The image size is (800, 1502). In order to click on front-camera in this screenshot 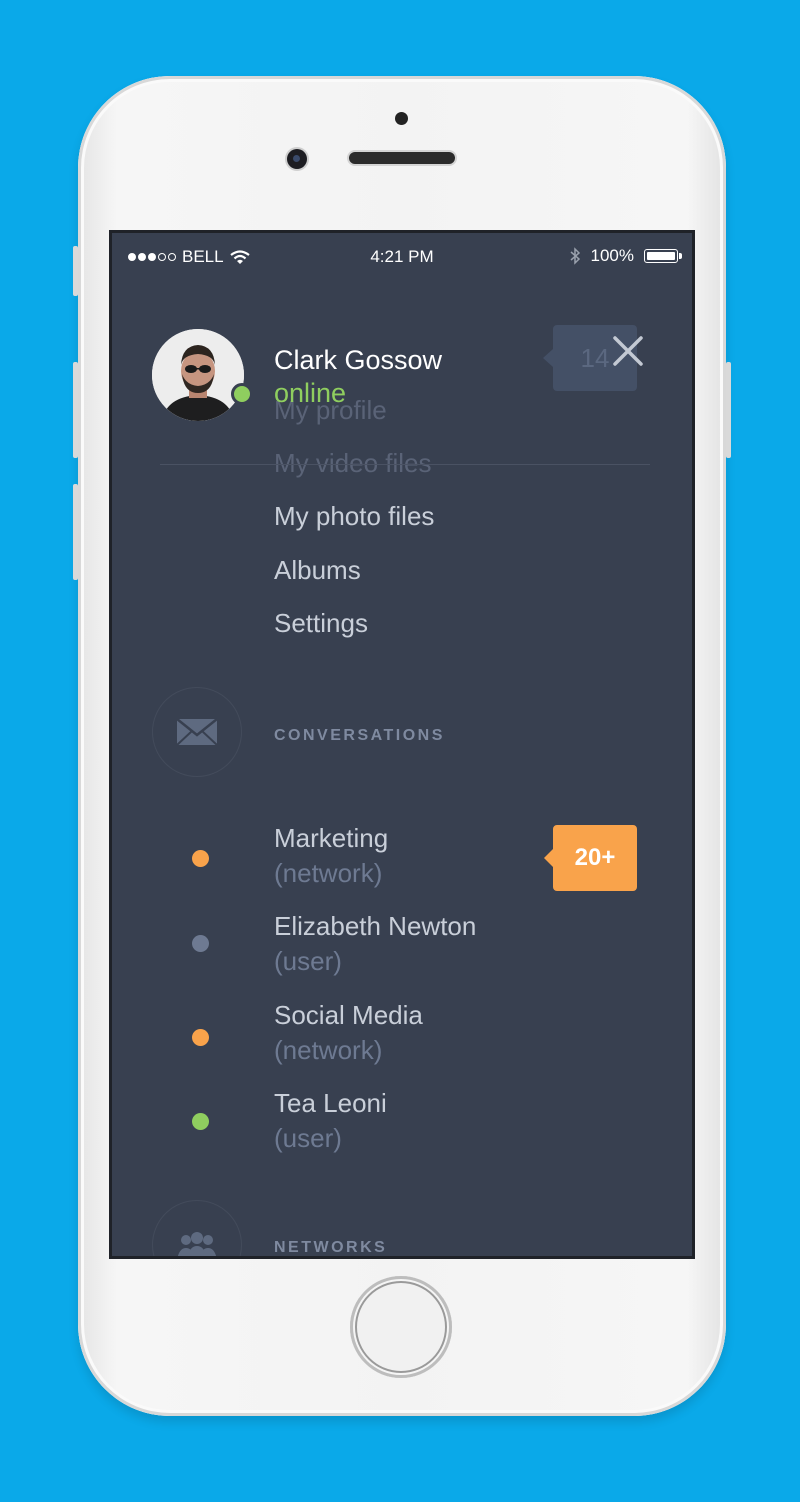, I will do `click(297, 159)`.